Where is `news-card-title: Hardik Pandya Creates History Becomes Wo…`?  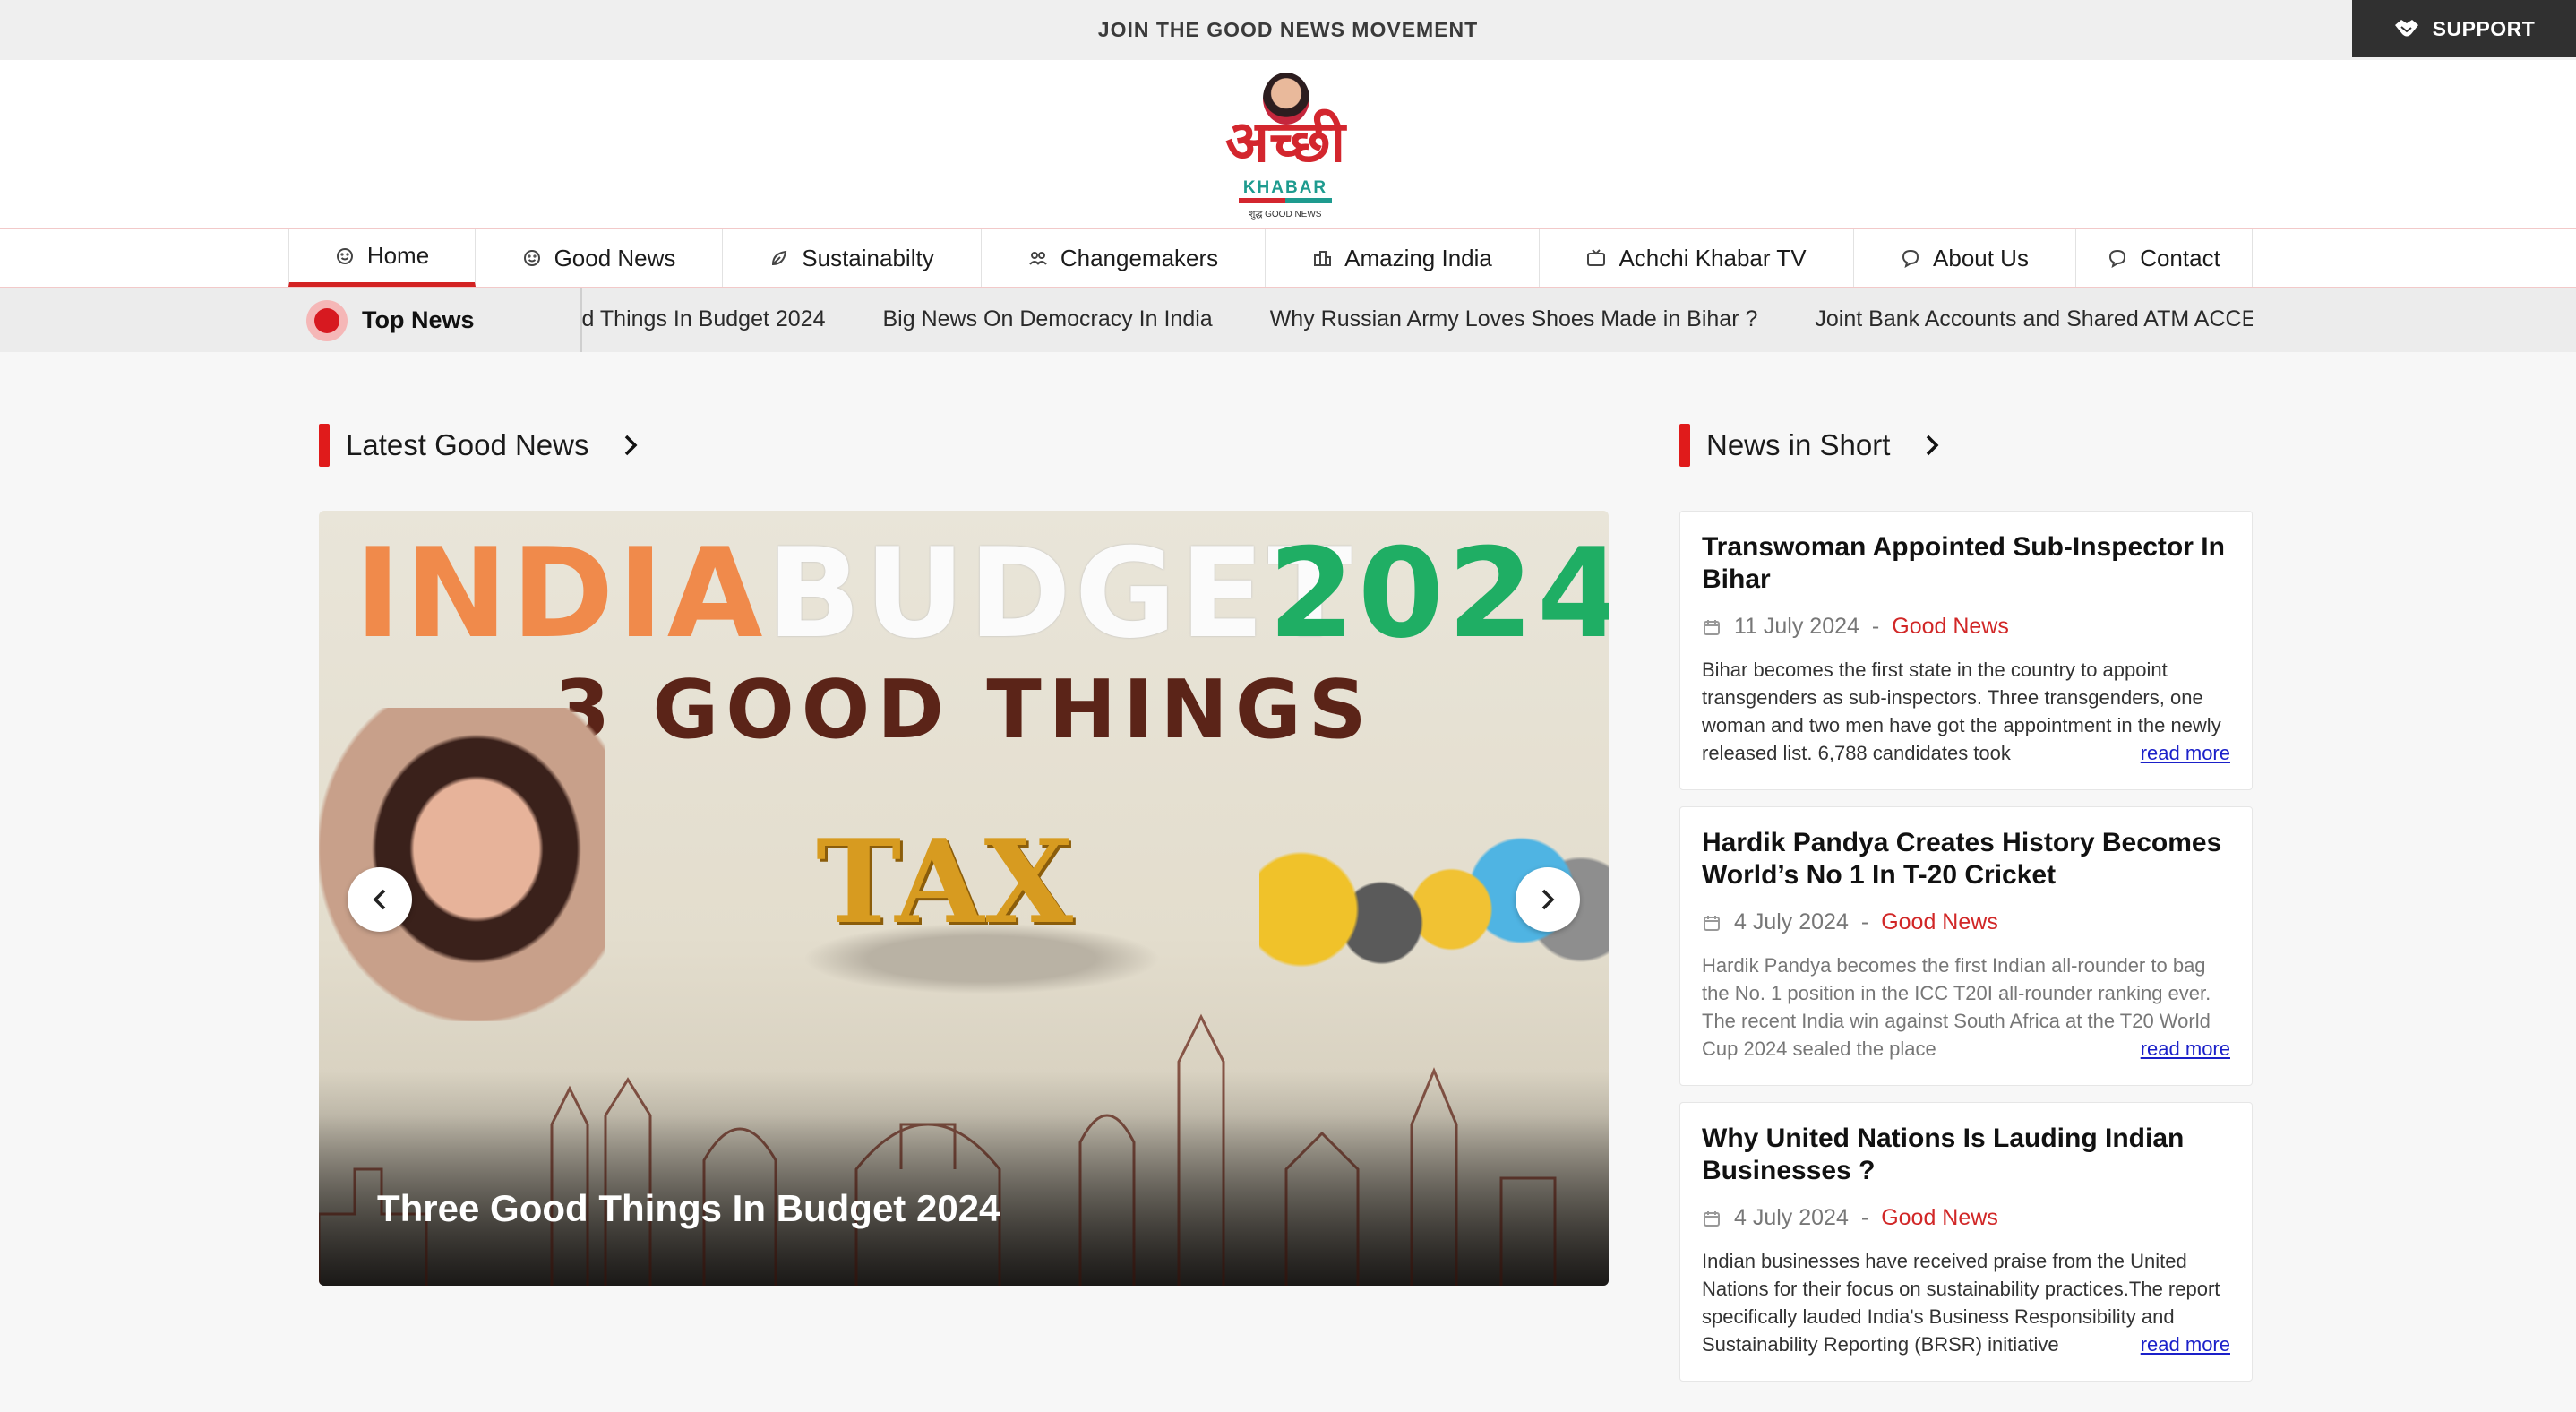
news-card-title: Hardik Pandya Creates History Becomes Wo… is located at coordinates (1966, 859).